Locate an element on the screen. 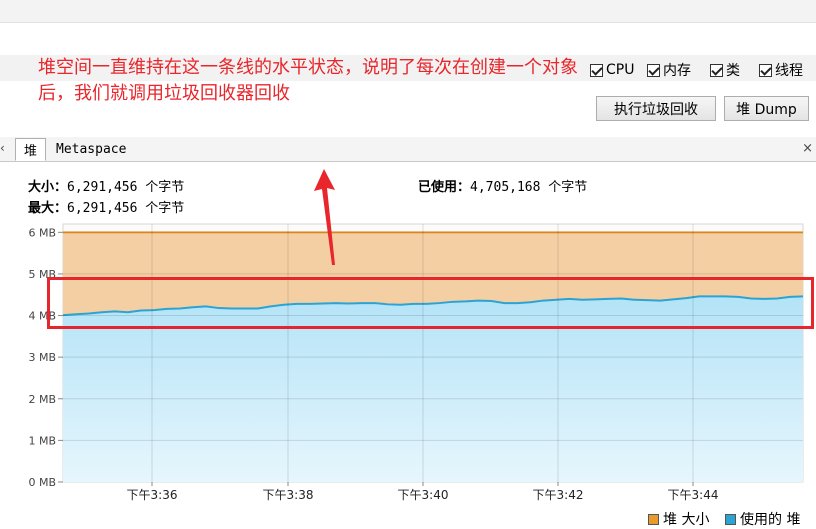 The height and width of the screenshot is (529, 816). max-unit: 个字节 is located at coordinates (165, 208).